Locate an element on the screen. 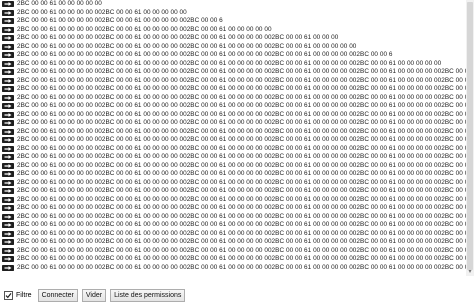  checkmark-icon is located at coordinates (8, 296).